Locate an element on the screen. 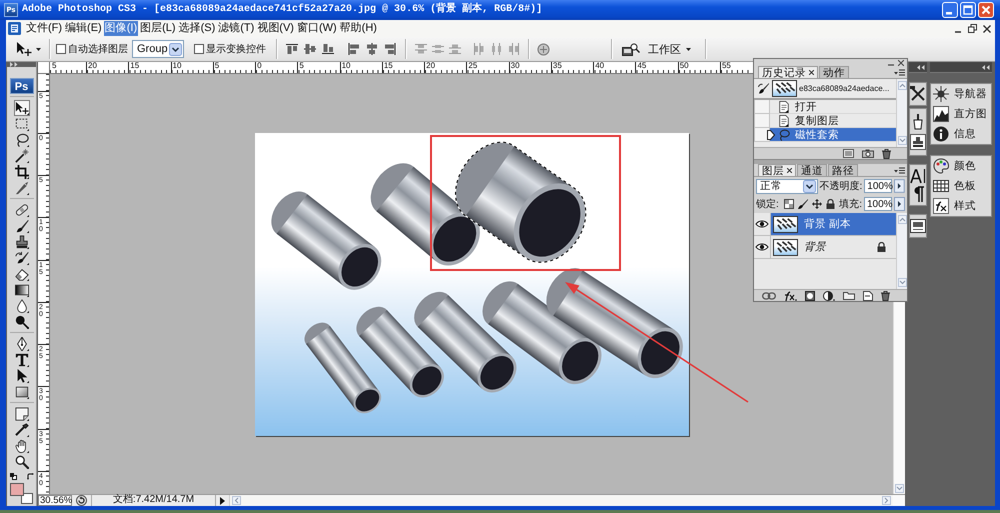  align-middle-icon is located at coordinates (310, 49).